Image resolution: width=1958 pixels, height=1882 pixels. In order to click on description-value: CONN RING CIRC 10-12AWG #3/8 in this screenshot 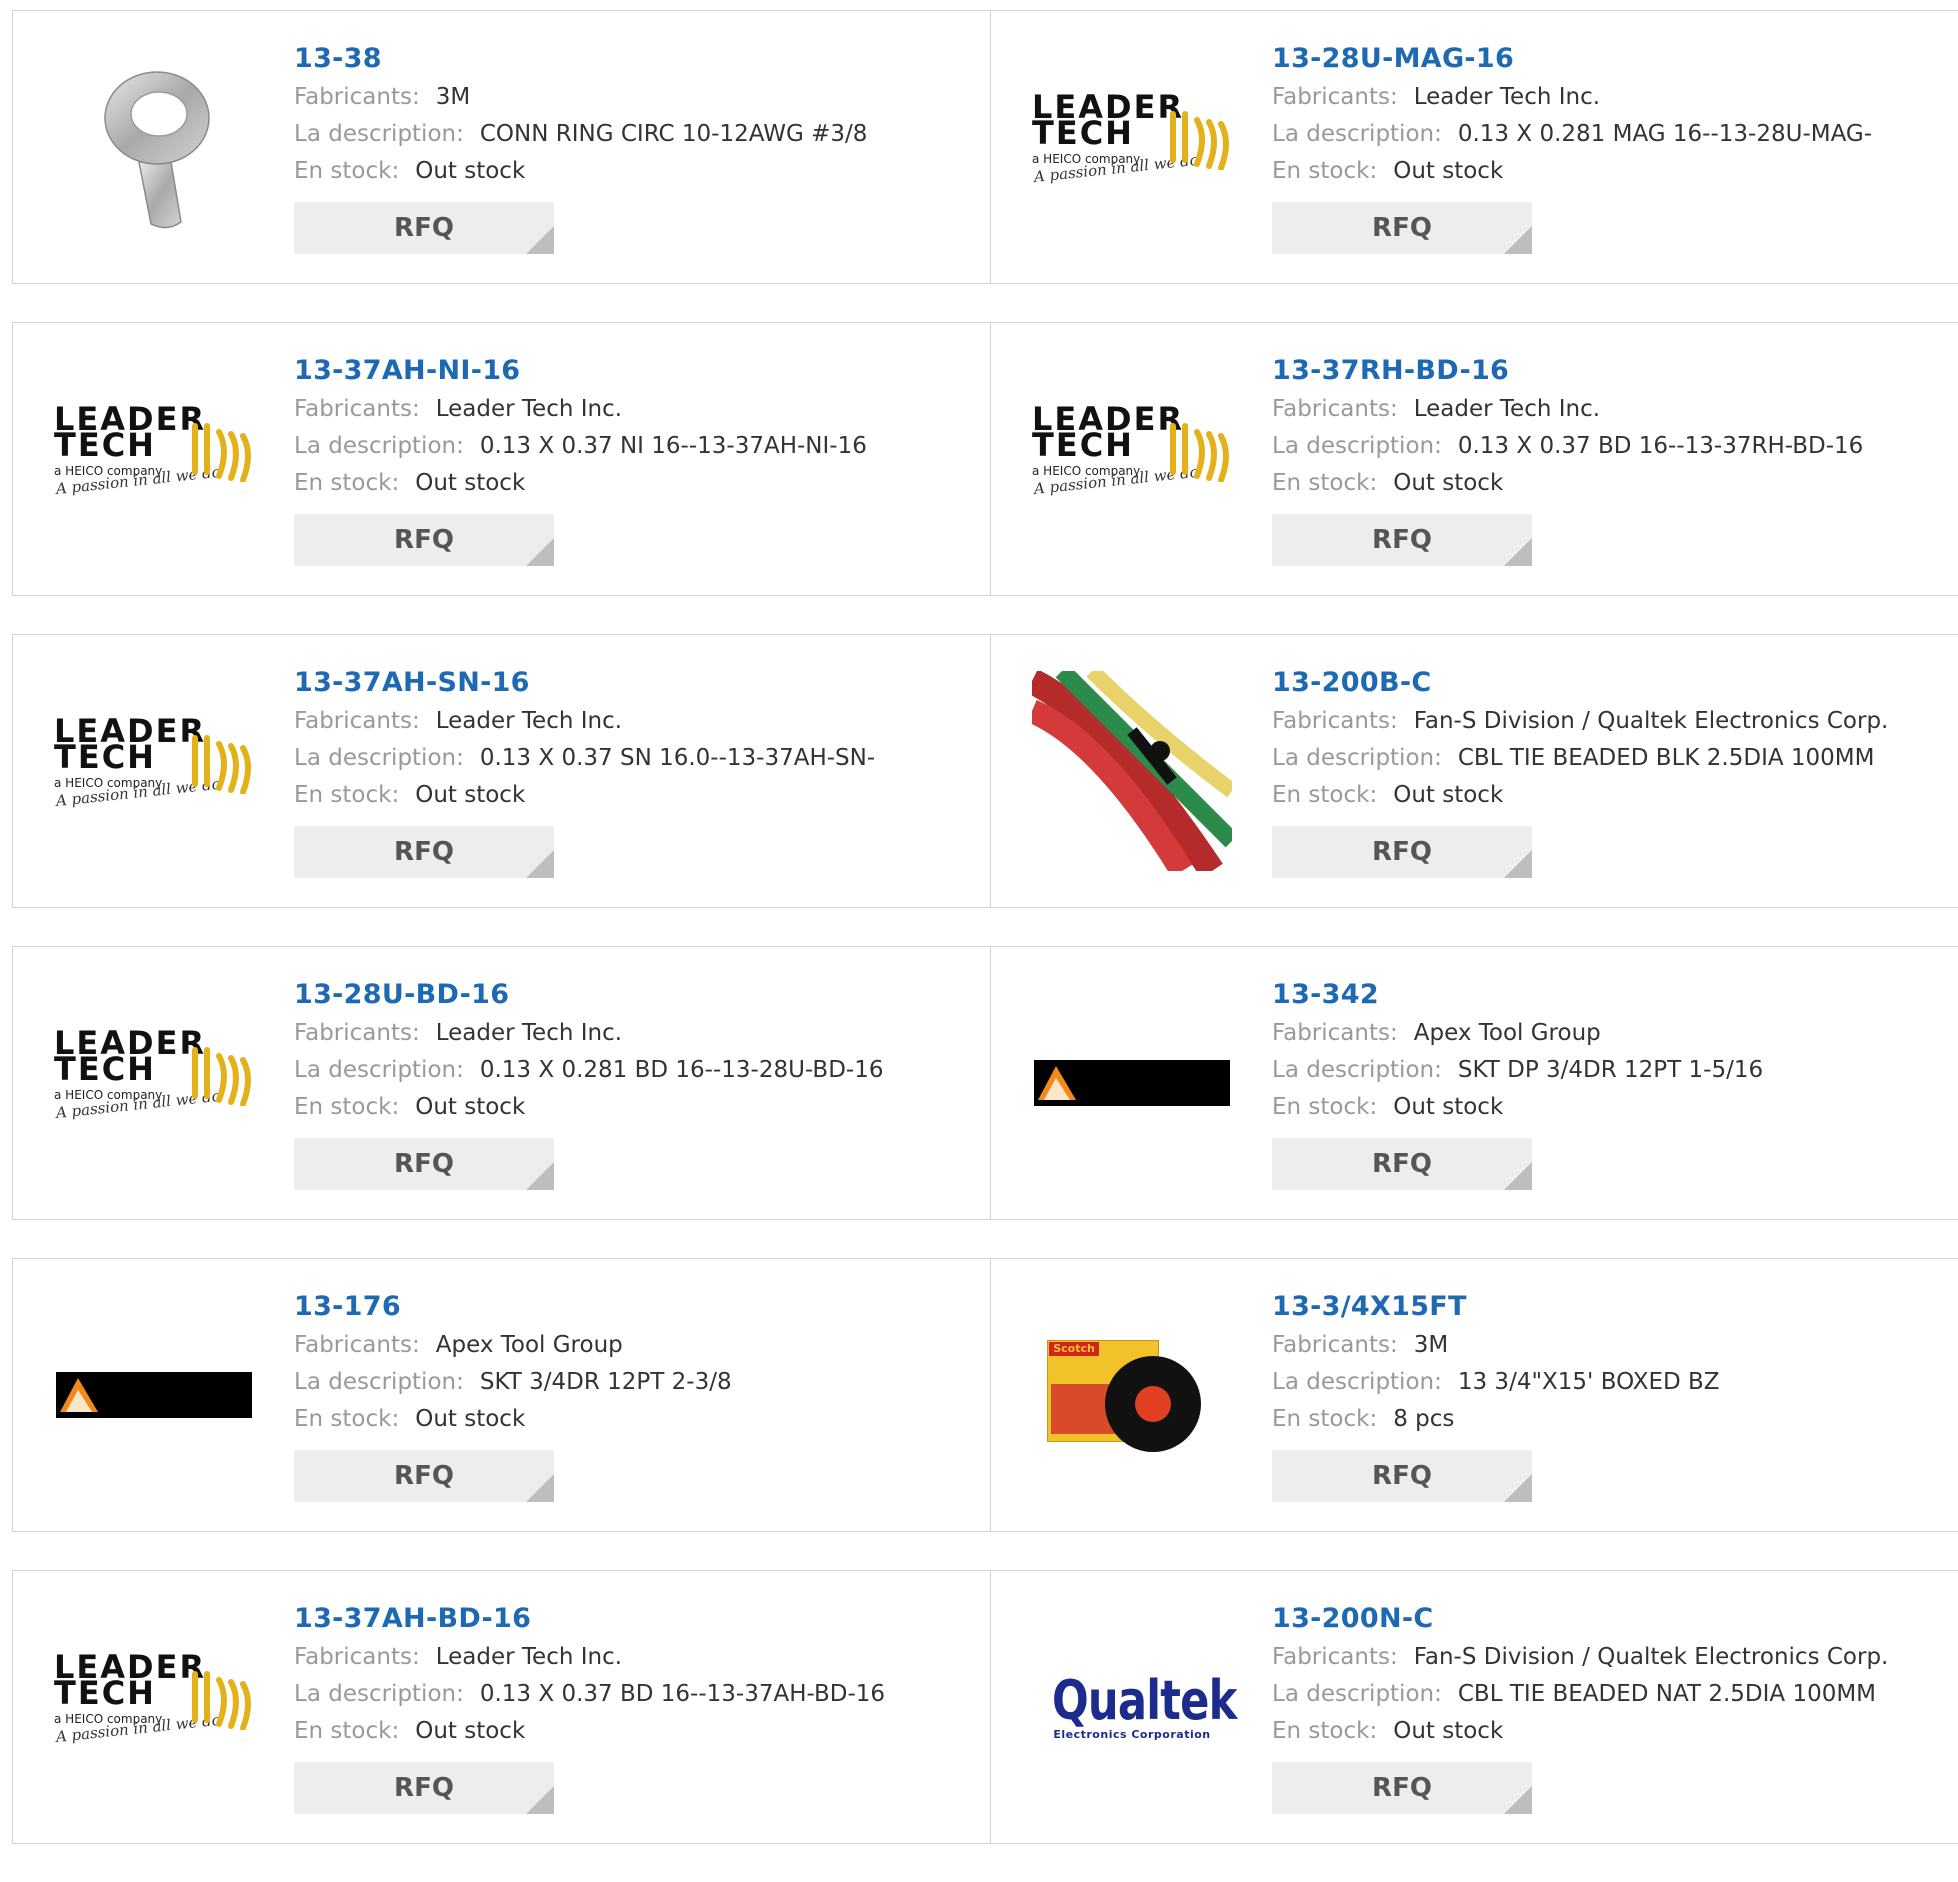, I will do `click(673, 134)`.